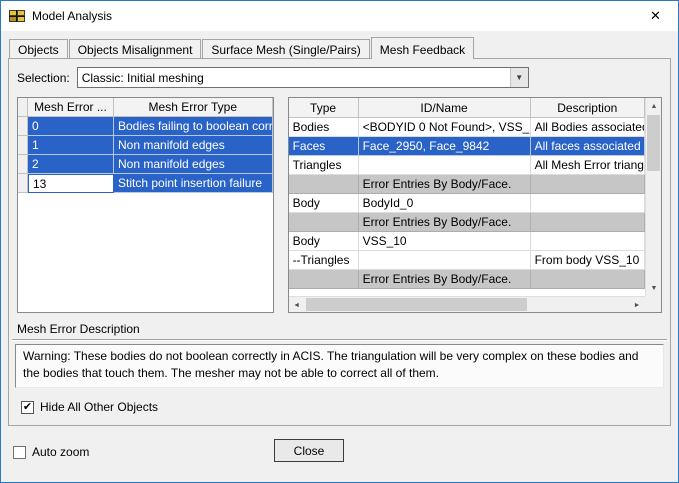 Image resolution: width=679 pixels, height=483 pixels. I want to click on hide-all-other-objects-checkbox: ✔, so click(27, 407).